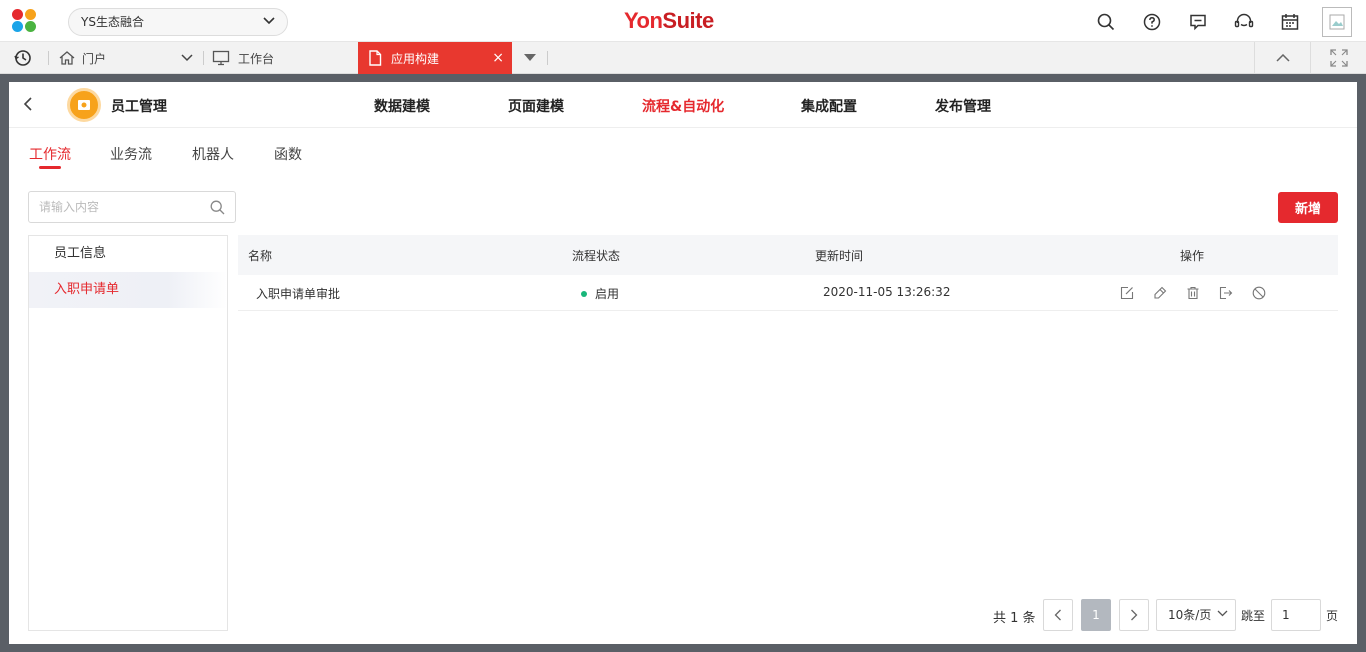 The height and width of the screenshot is (652, 1366). What do you see at coordinates (1296, 615) in the screenshot?
I see `jump-page-input` at bounding box center [1296, 615].